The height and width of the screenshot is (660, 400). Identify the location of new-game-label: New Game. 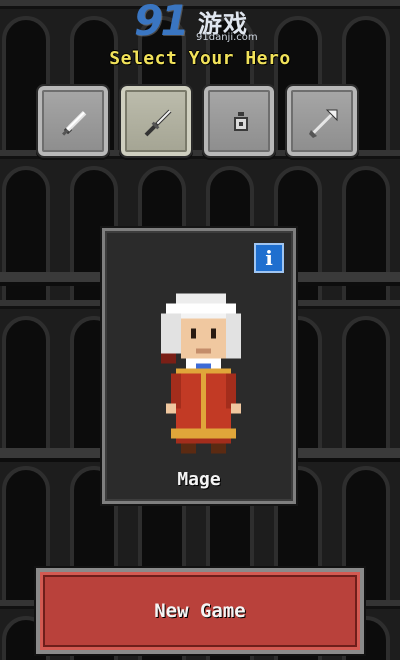
(200, 611).